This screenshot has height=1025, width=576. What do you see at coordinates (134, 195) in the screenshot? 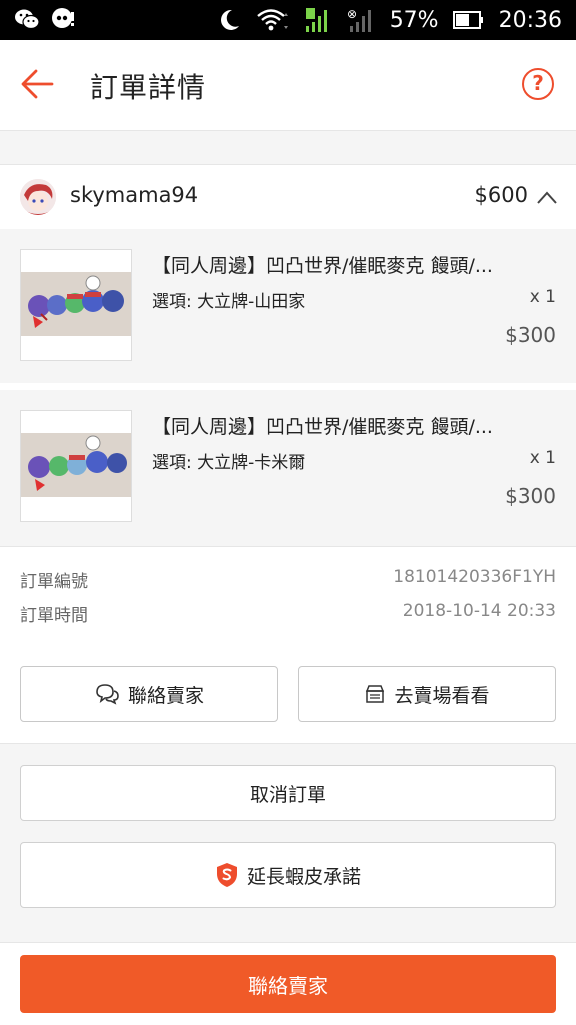
I see `seller-name: skymama94` at bounding box center [134, 195].